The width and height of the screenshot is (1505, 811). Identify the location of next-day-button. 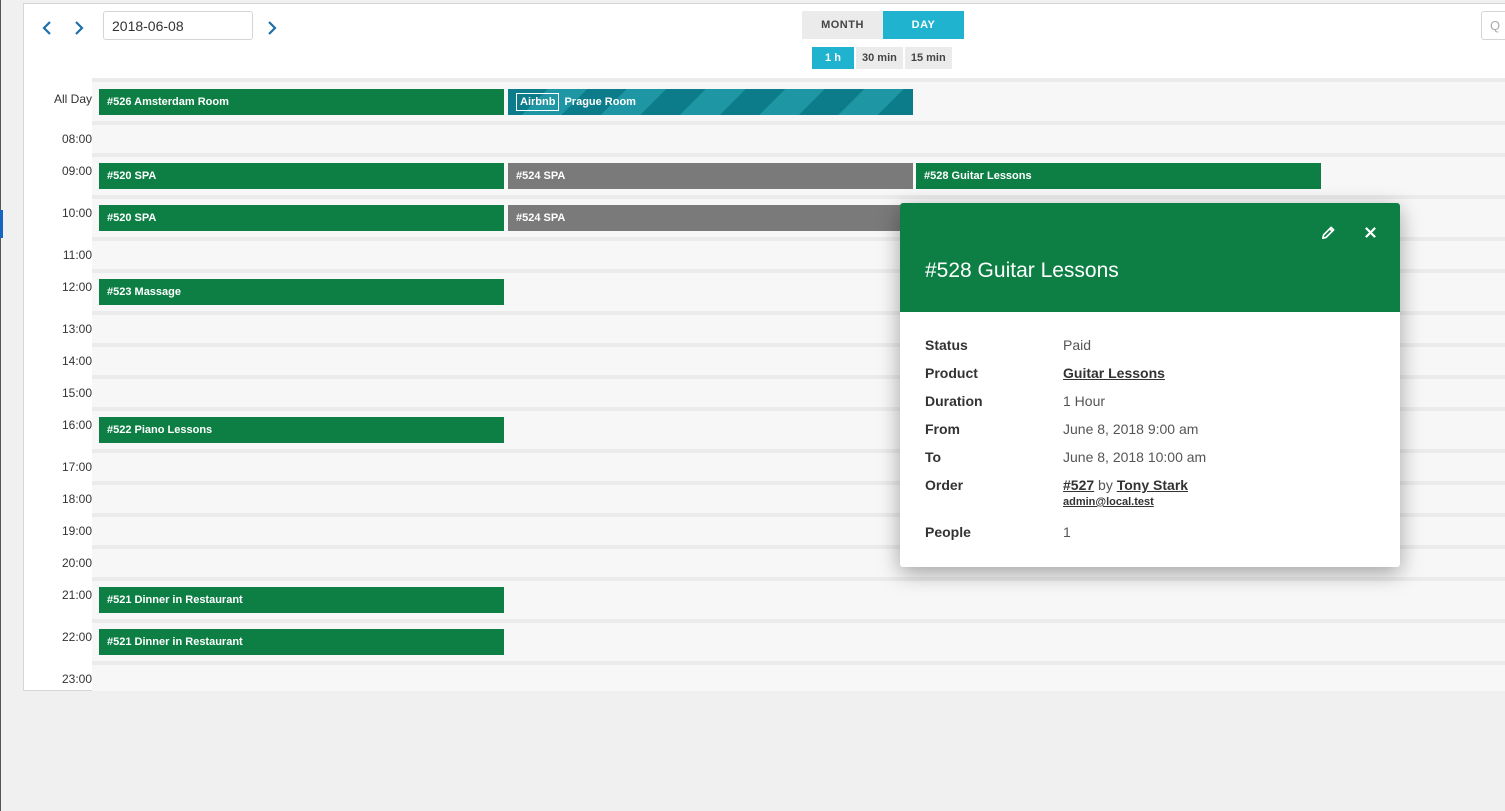
(272, 28).